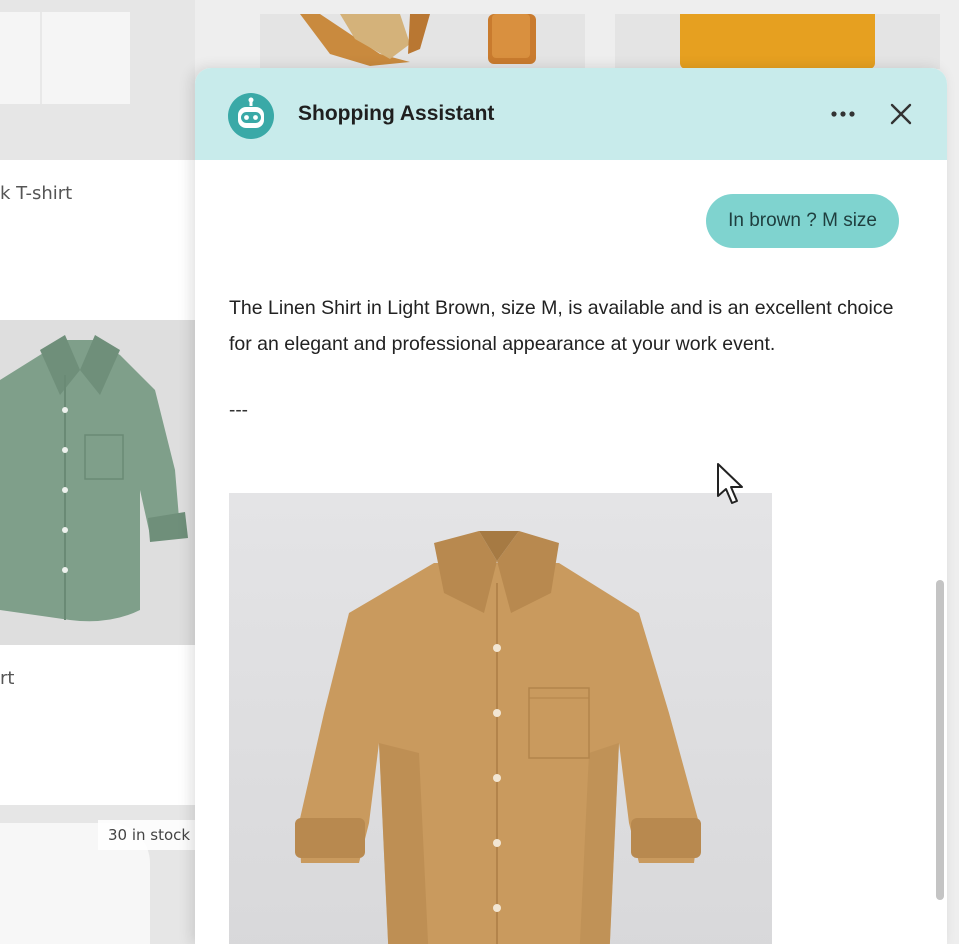  What do you see at coordinates (7, 678) in the screenshot?
I see `product-name-shirt: rt` at bounding box center [7, 678].